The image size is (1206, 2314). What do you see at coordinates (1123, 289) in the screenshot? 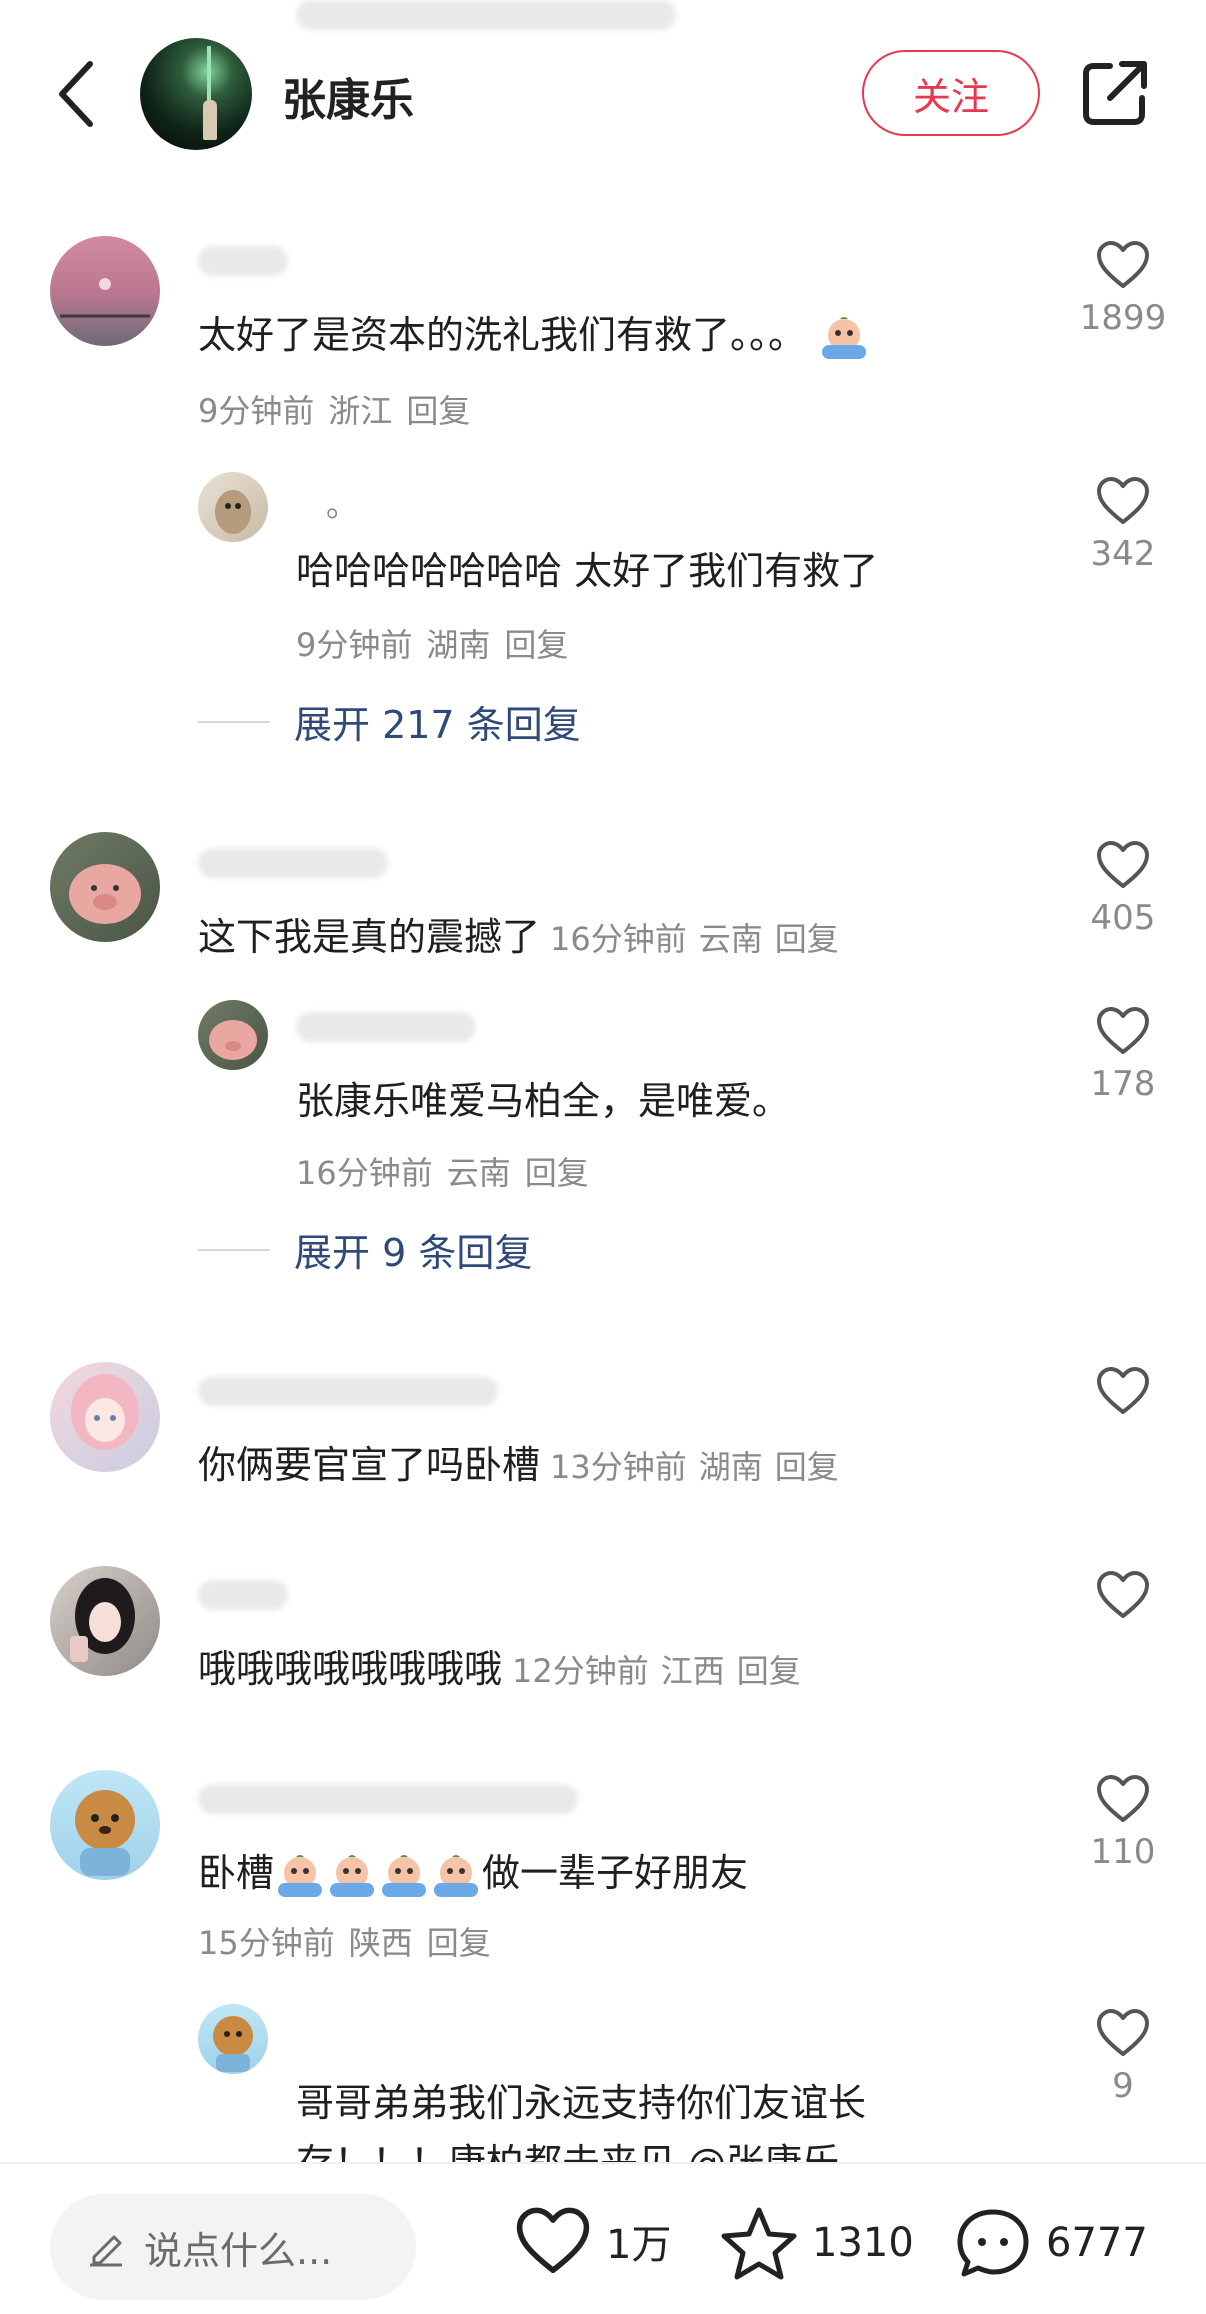
I see `comment-like-button: 1899` at bounding box center [1123, 289].